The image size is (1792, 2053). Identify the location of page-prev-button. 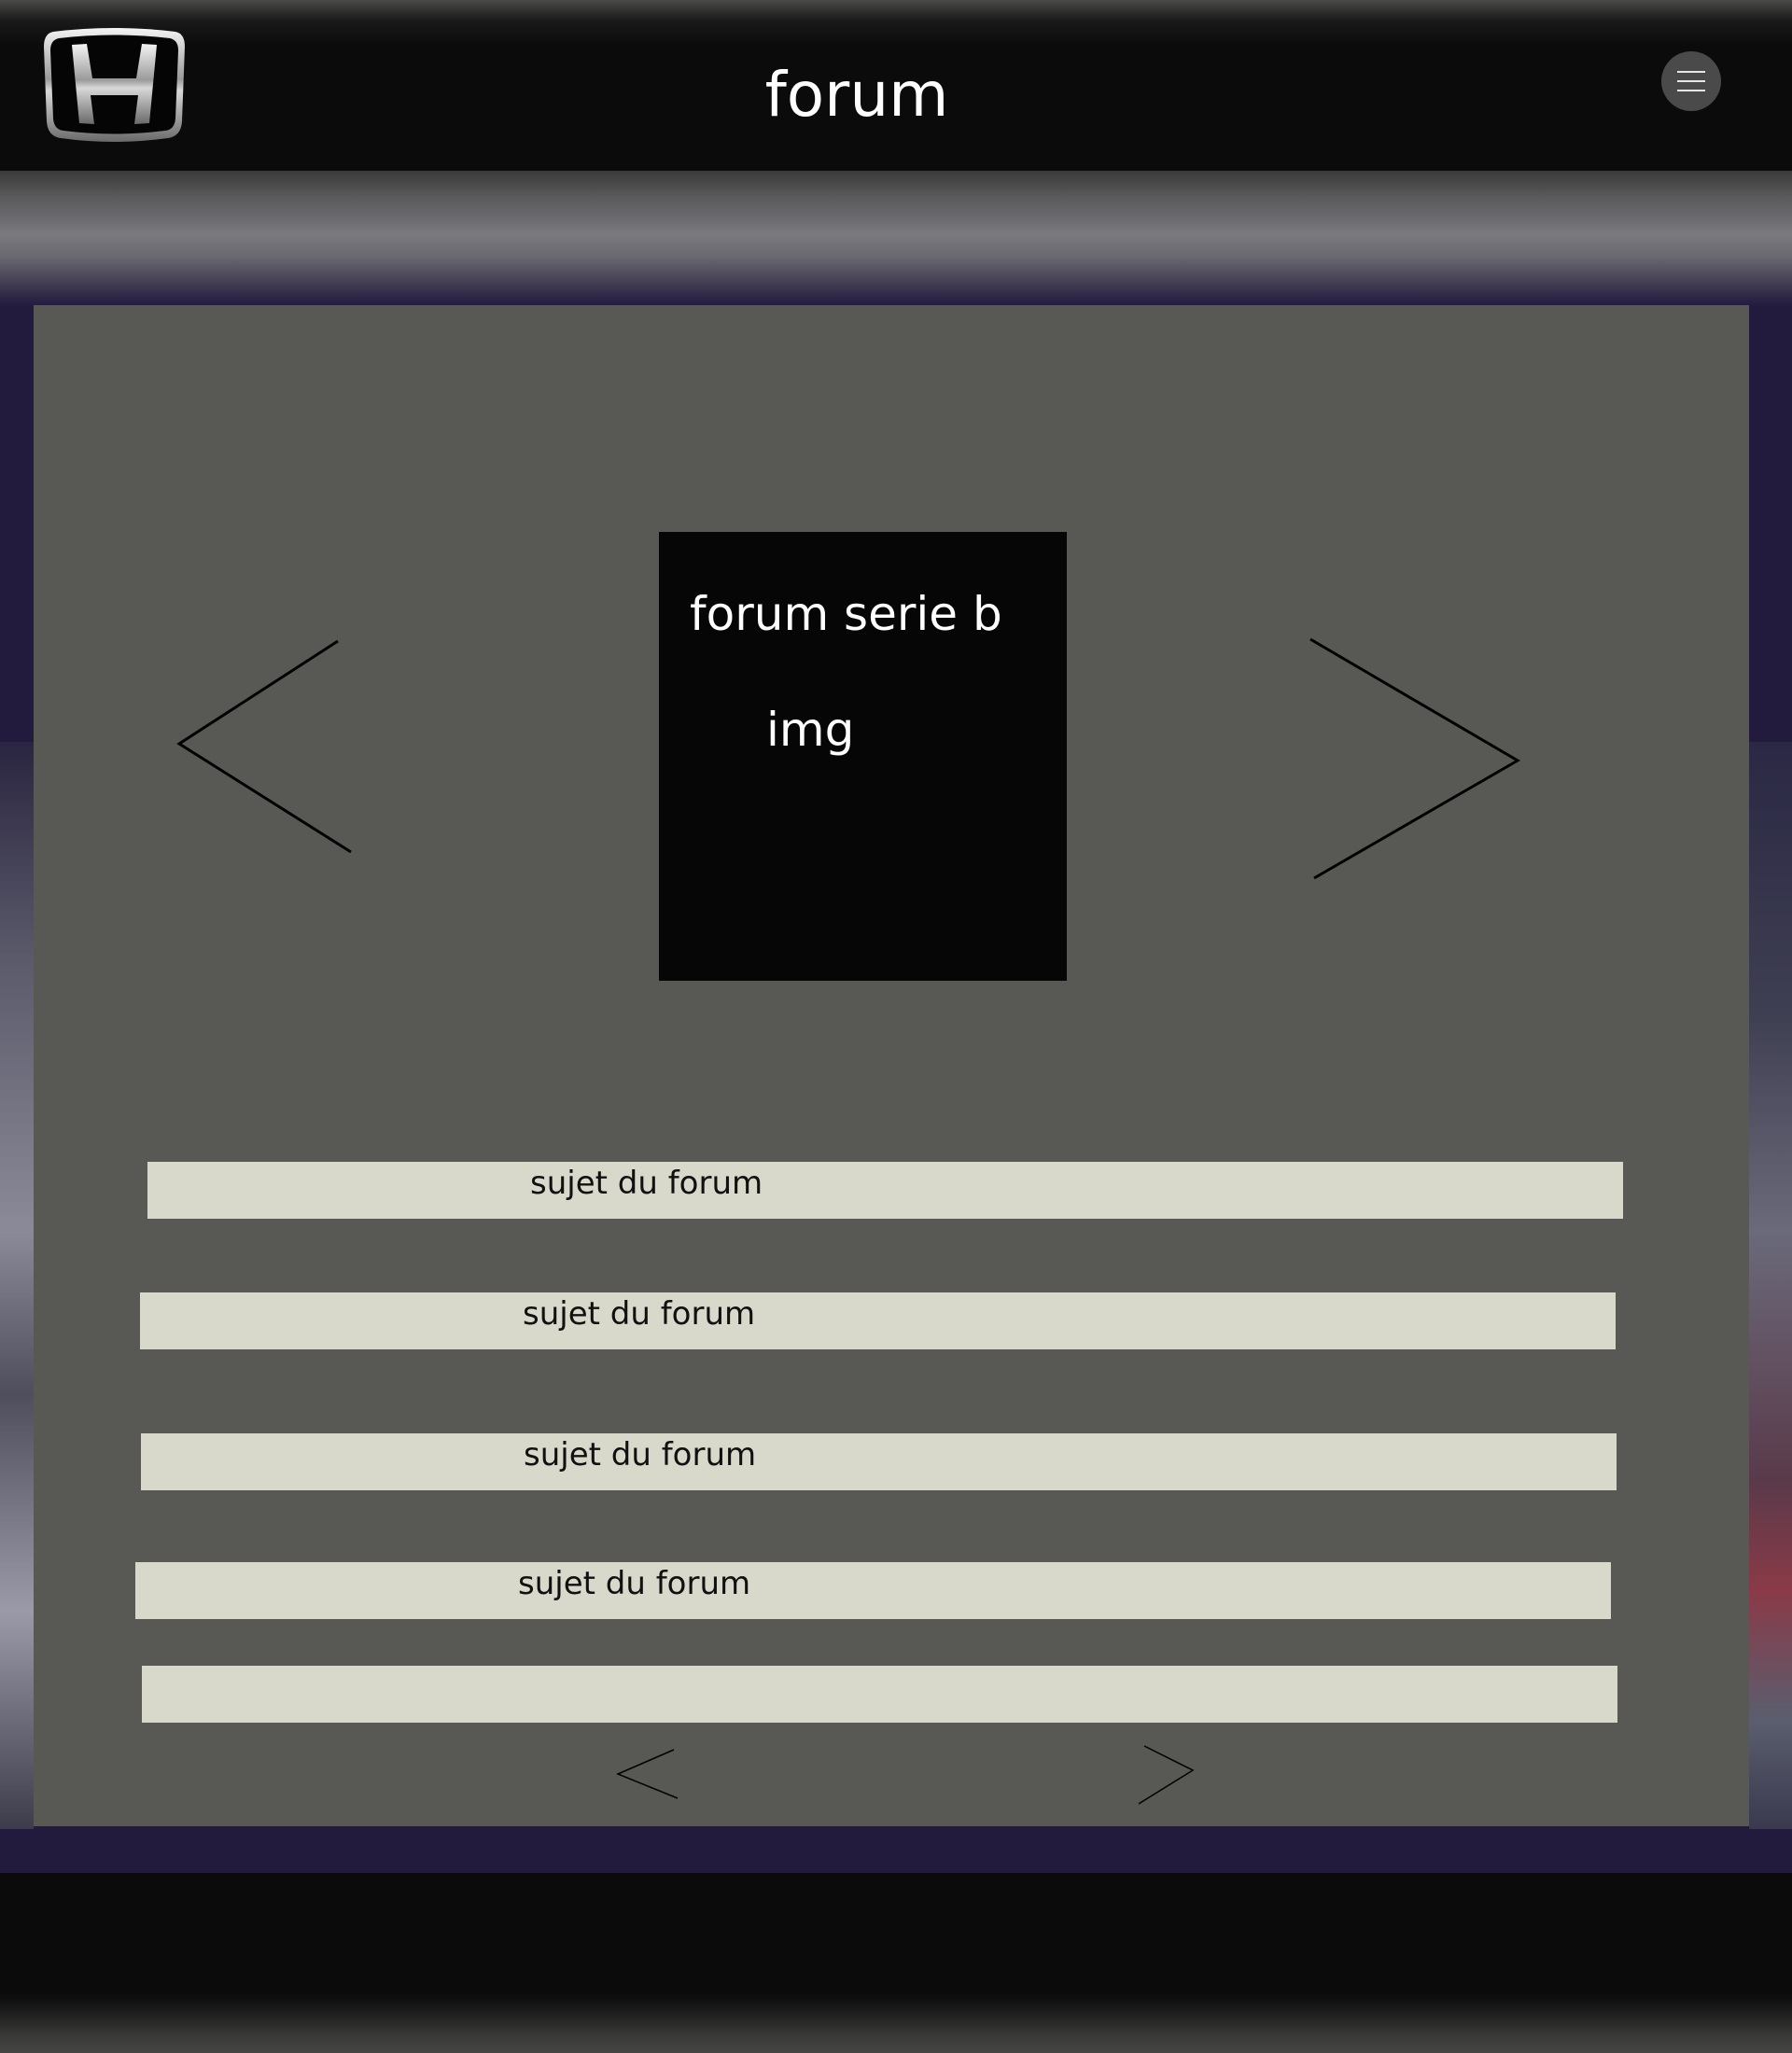
(651, 1776).